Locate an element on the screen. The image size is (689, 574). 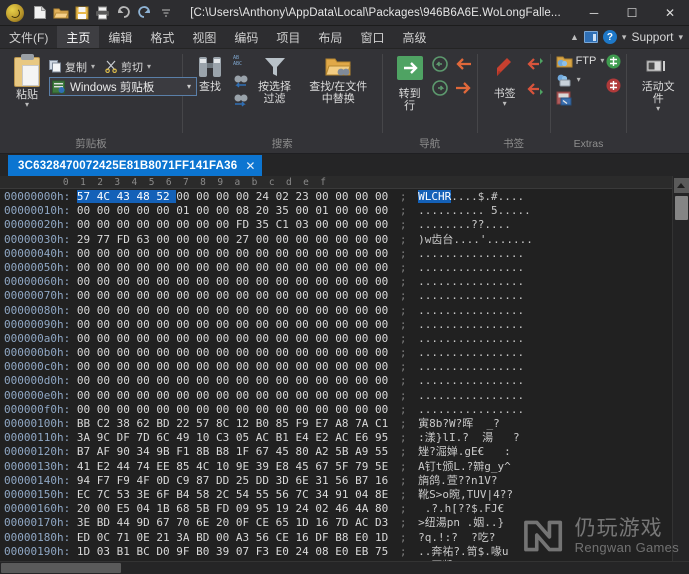
hex-ascii: A钉t颁L.?辧g_y^ is located at coordinates (464, 467).